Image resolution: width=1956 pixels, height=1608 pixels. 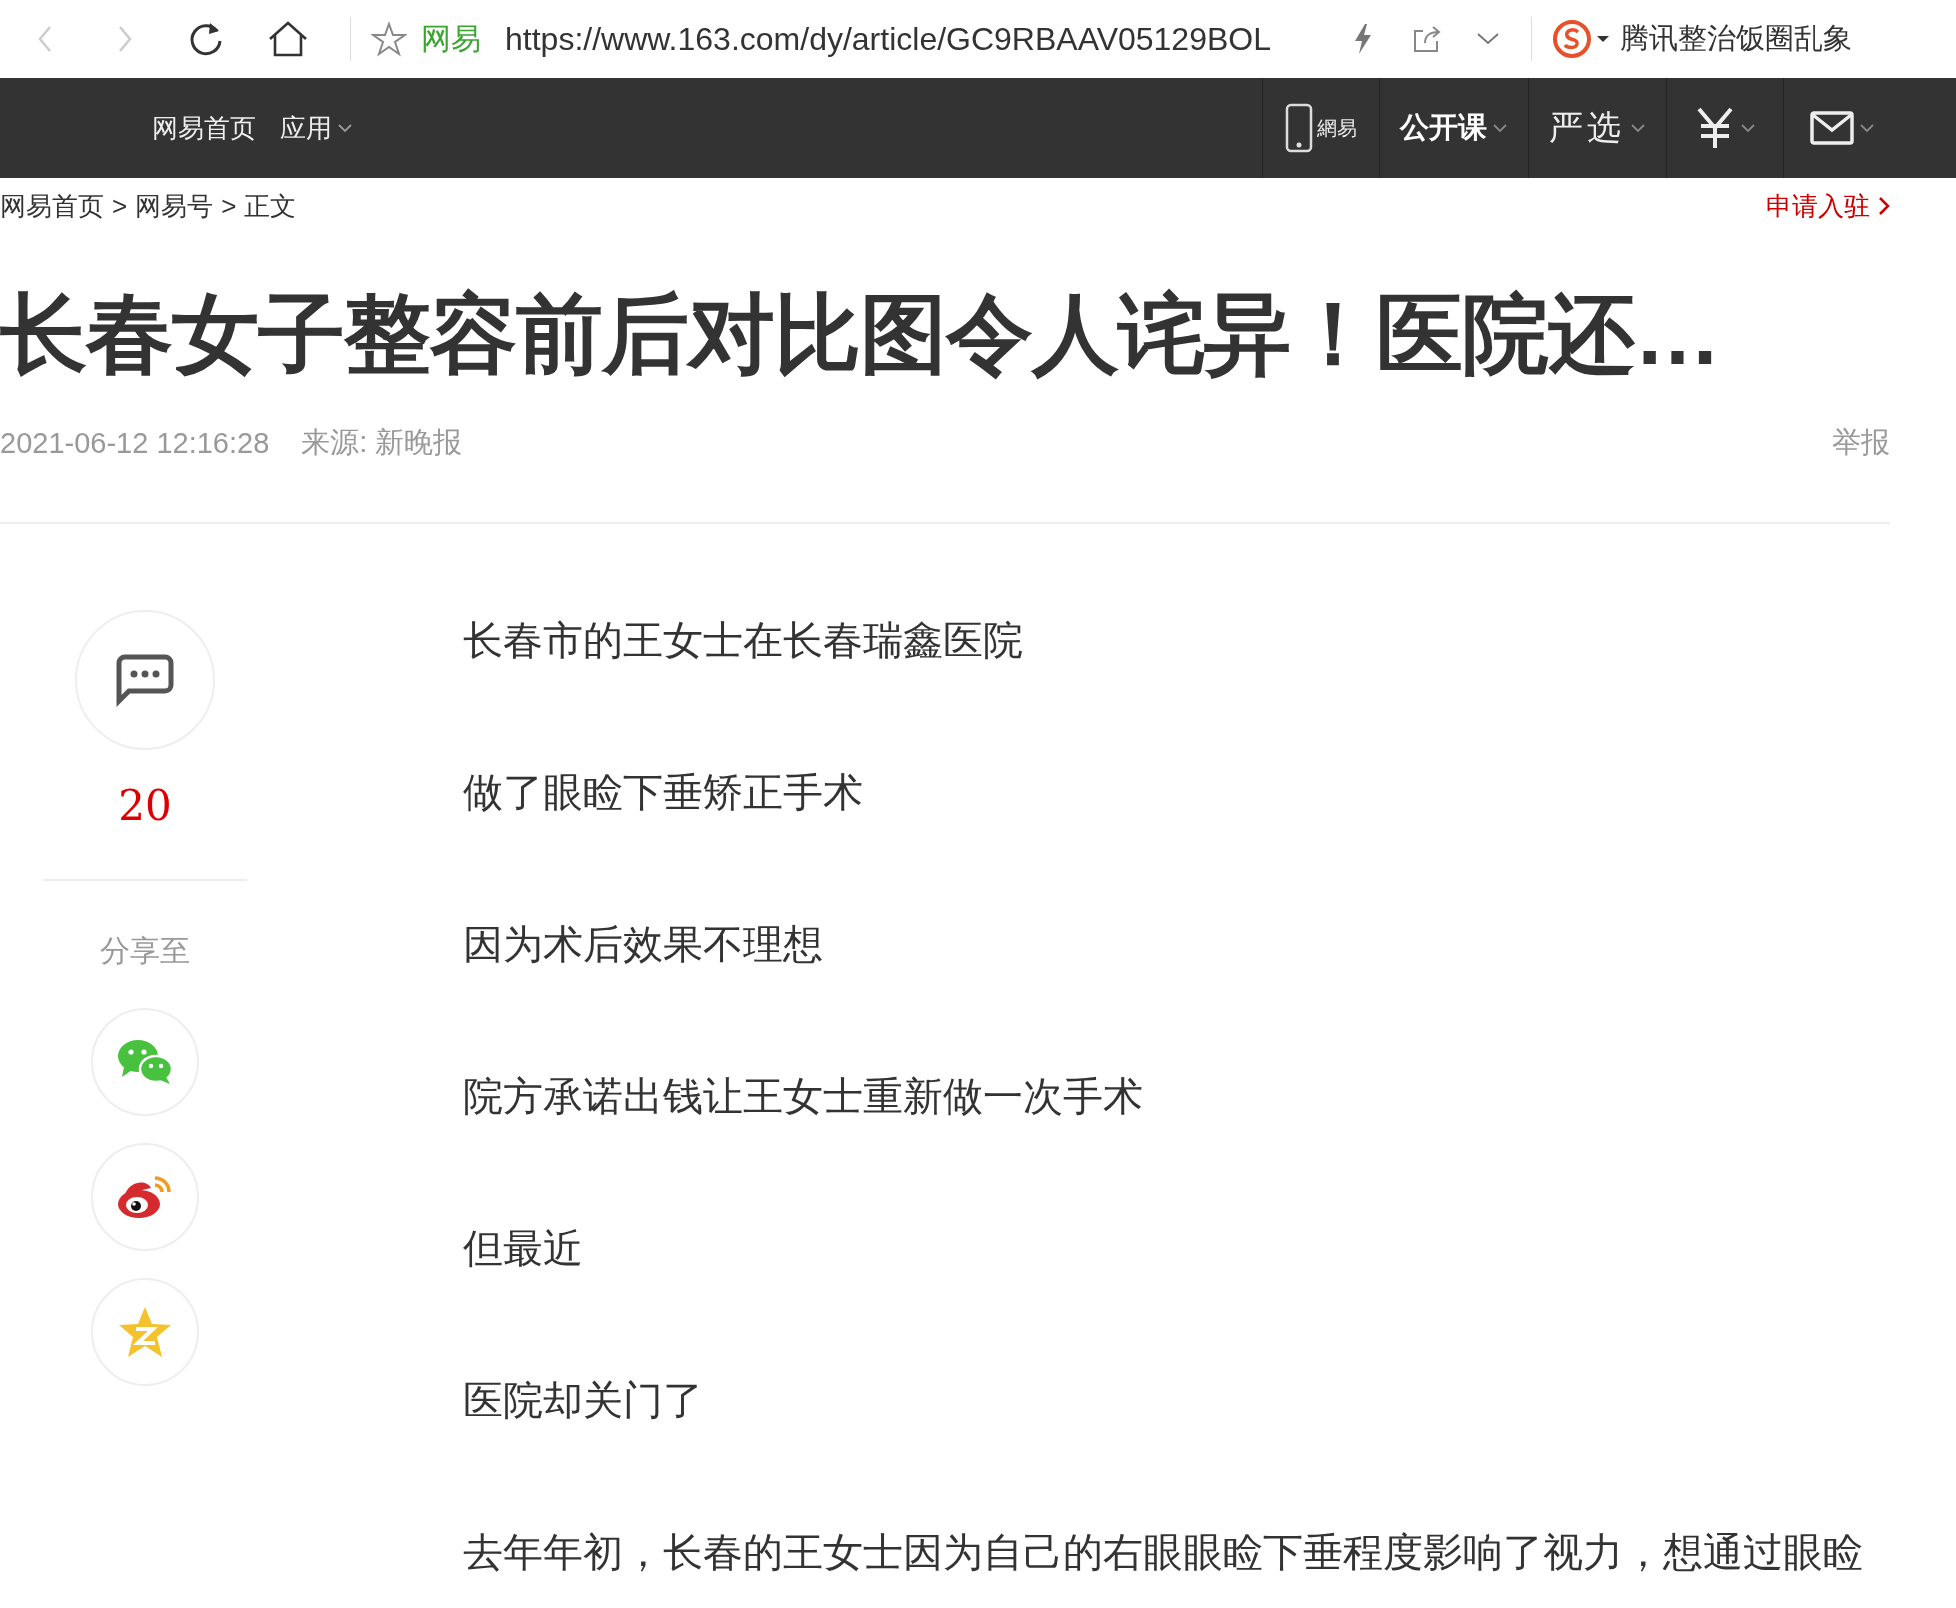 What do you see at coordinates (52, 206) in the screenshot?
I see `breadcrumb-link: 网易首页` at bounding box center [52, 206].